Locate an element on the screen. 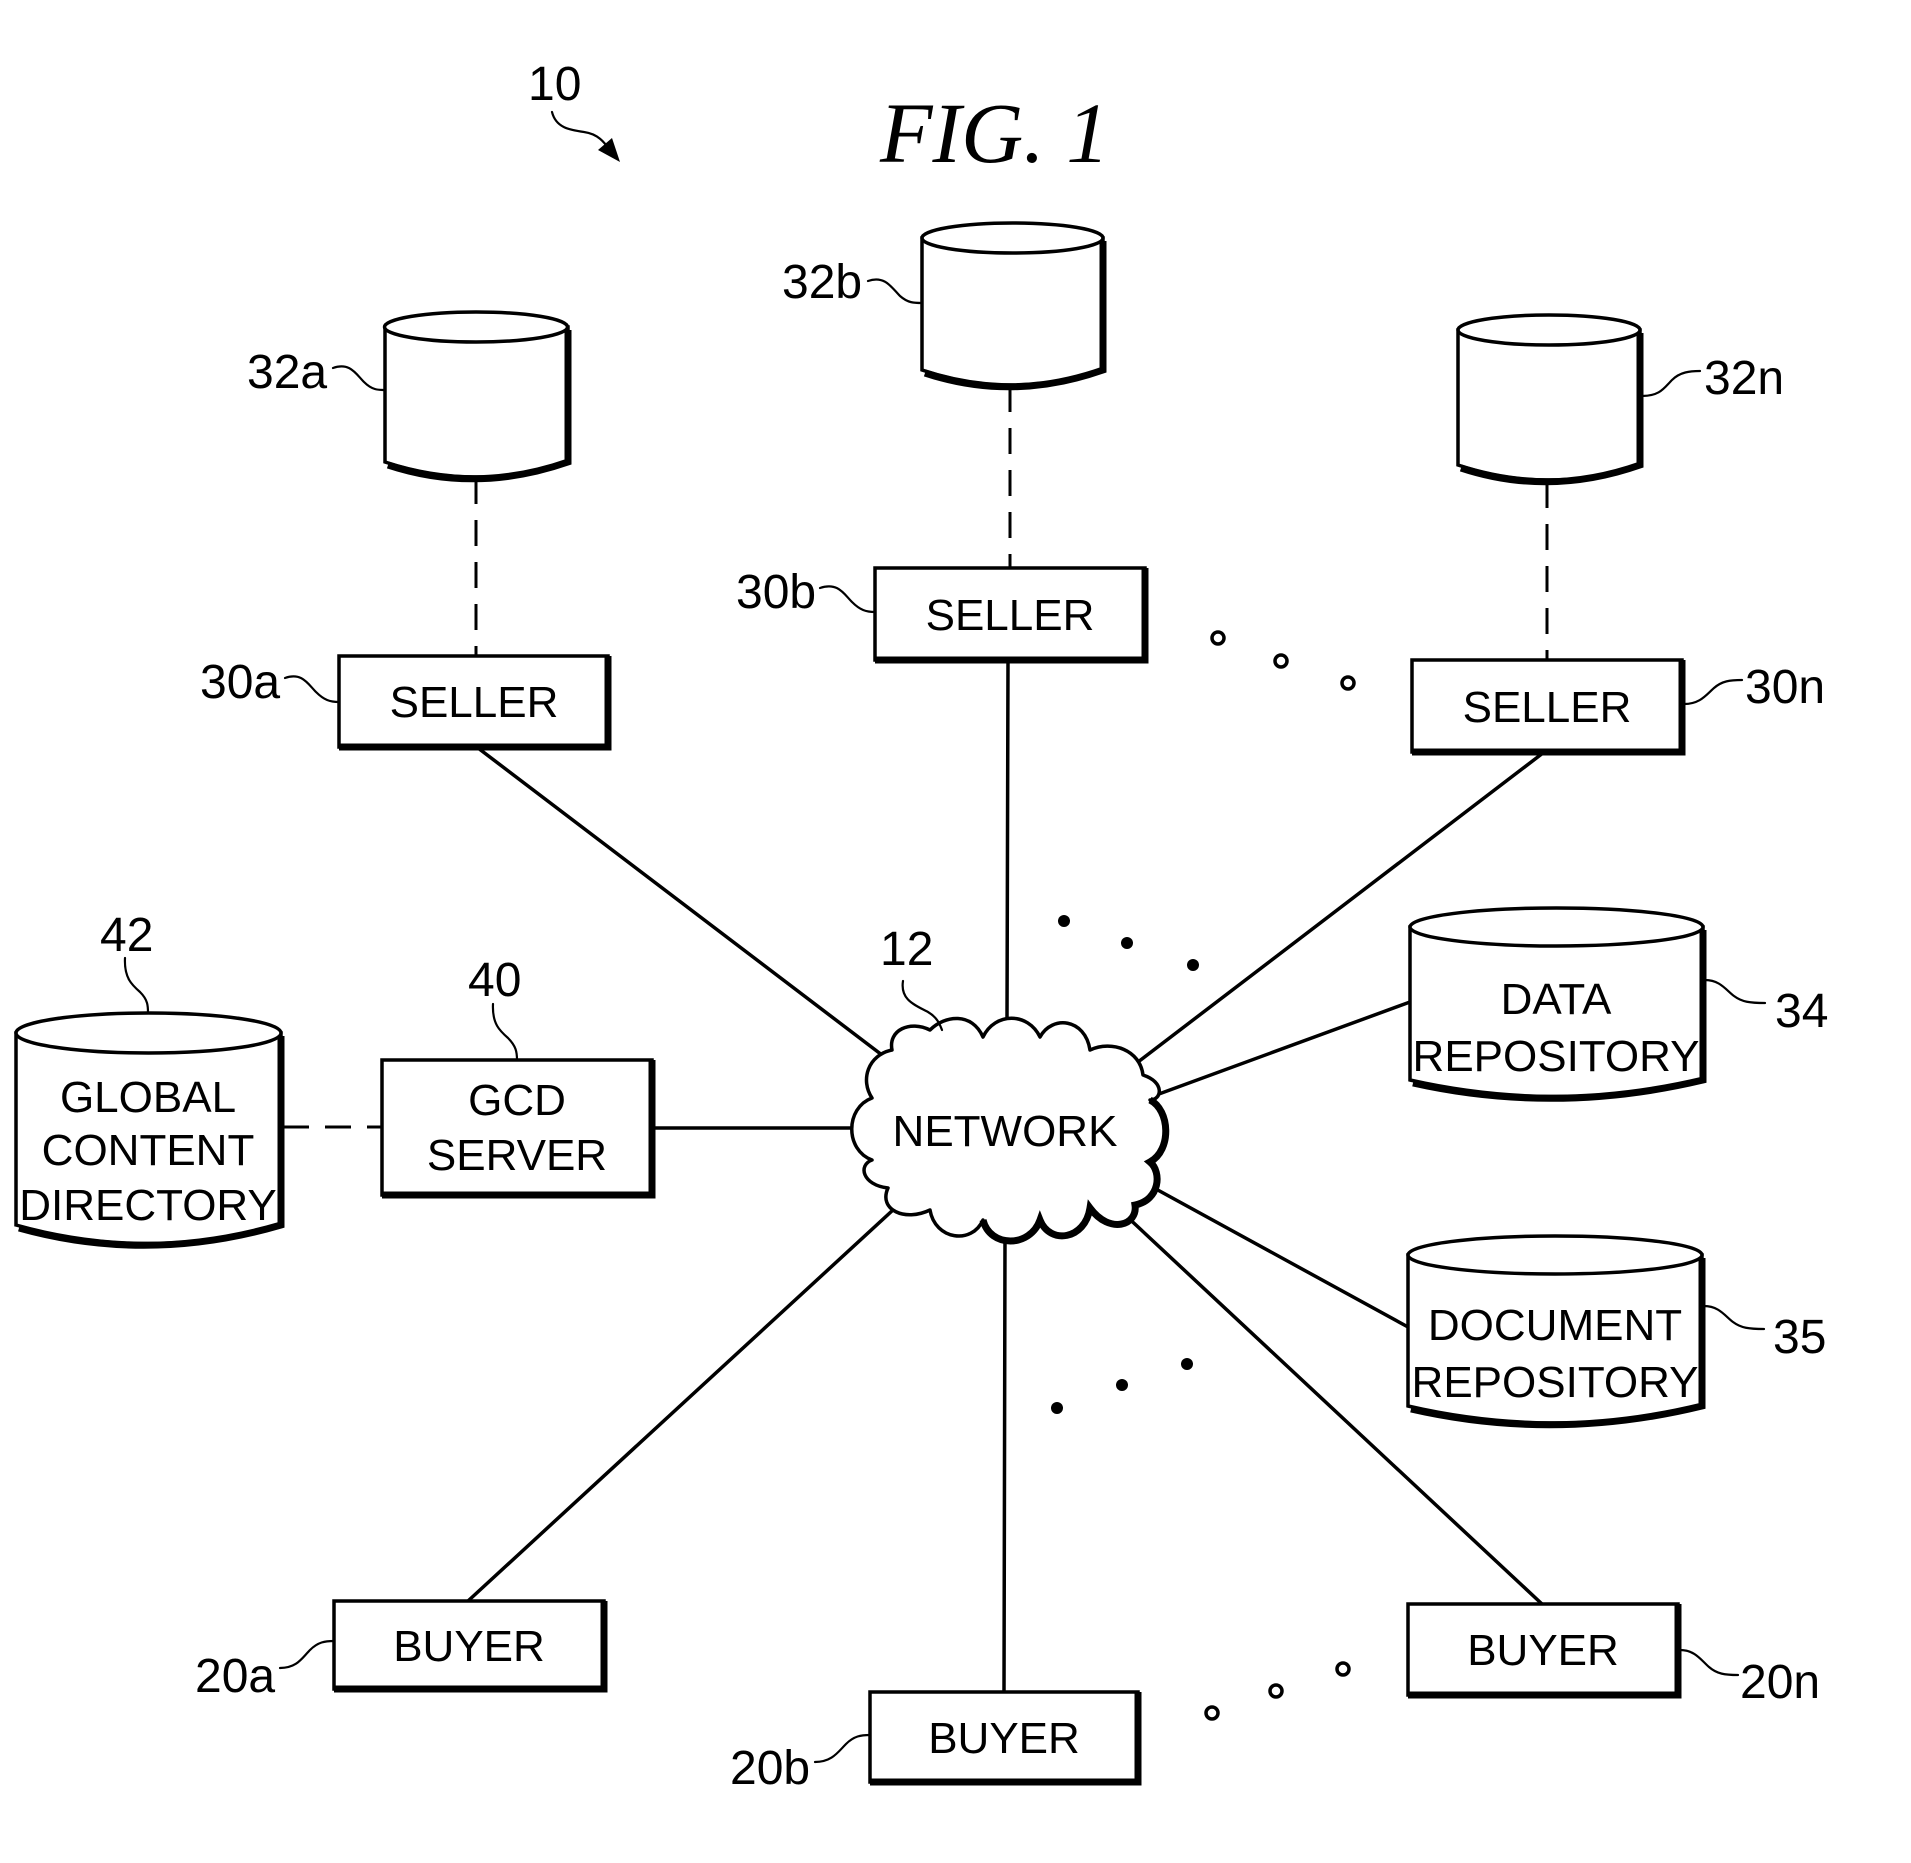  data-repository-ref-label: 34 is located at coordinates (1801, 1011).